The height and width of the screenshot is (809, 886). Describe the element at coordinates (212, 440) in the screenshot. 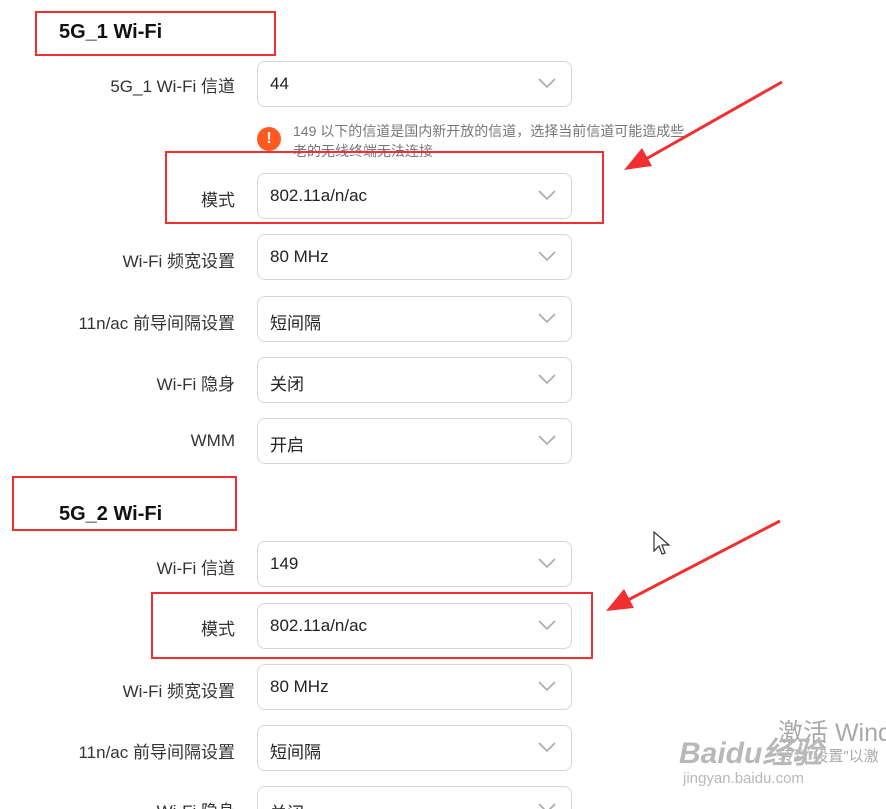

I see `wmm-label: WMM` at that location.